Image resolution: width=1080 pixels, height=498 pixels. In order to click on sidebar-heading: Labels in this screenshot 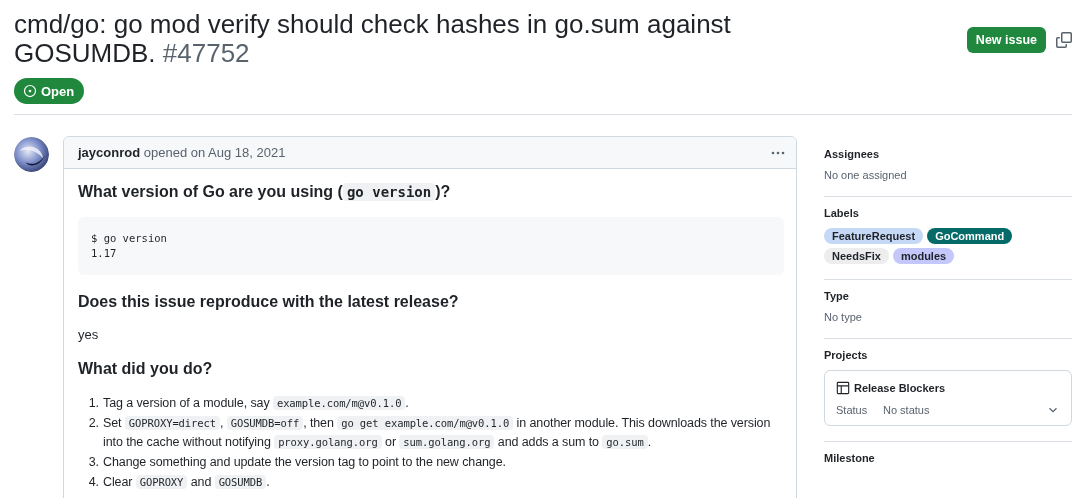, I will do `click(948, 213)`.